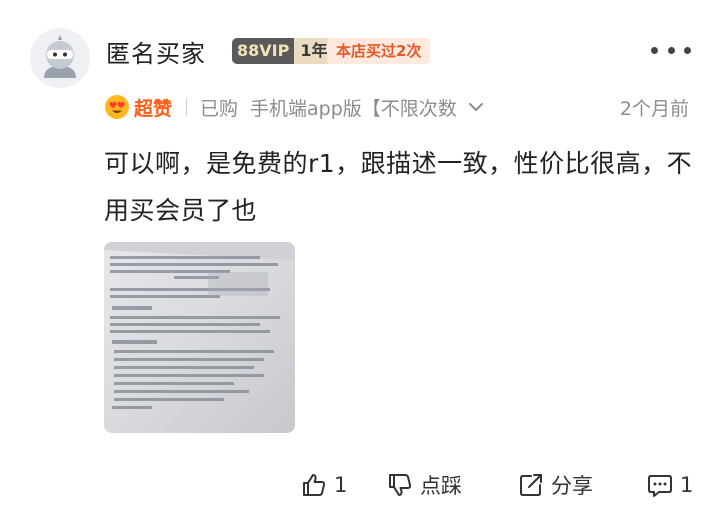 The width and height of the screenshot is (719, 524). I want to click on dislike-label: 点踩, so click(441, 486).